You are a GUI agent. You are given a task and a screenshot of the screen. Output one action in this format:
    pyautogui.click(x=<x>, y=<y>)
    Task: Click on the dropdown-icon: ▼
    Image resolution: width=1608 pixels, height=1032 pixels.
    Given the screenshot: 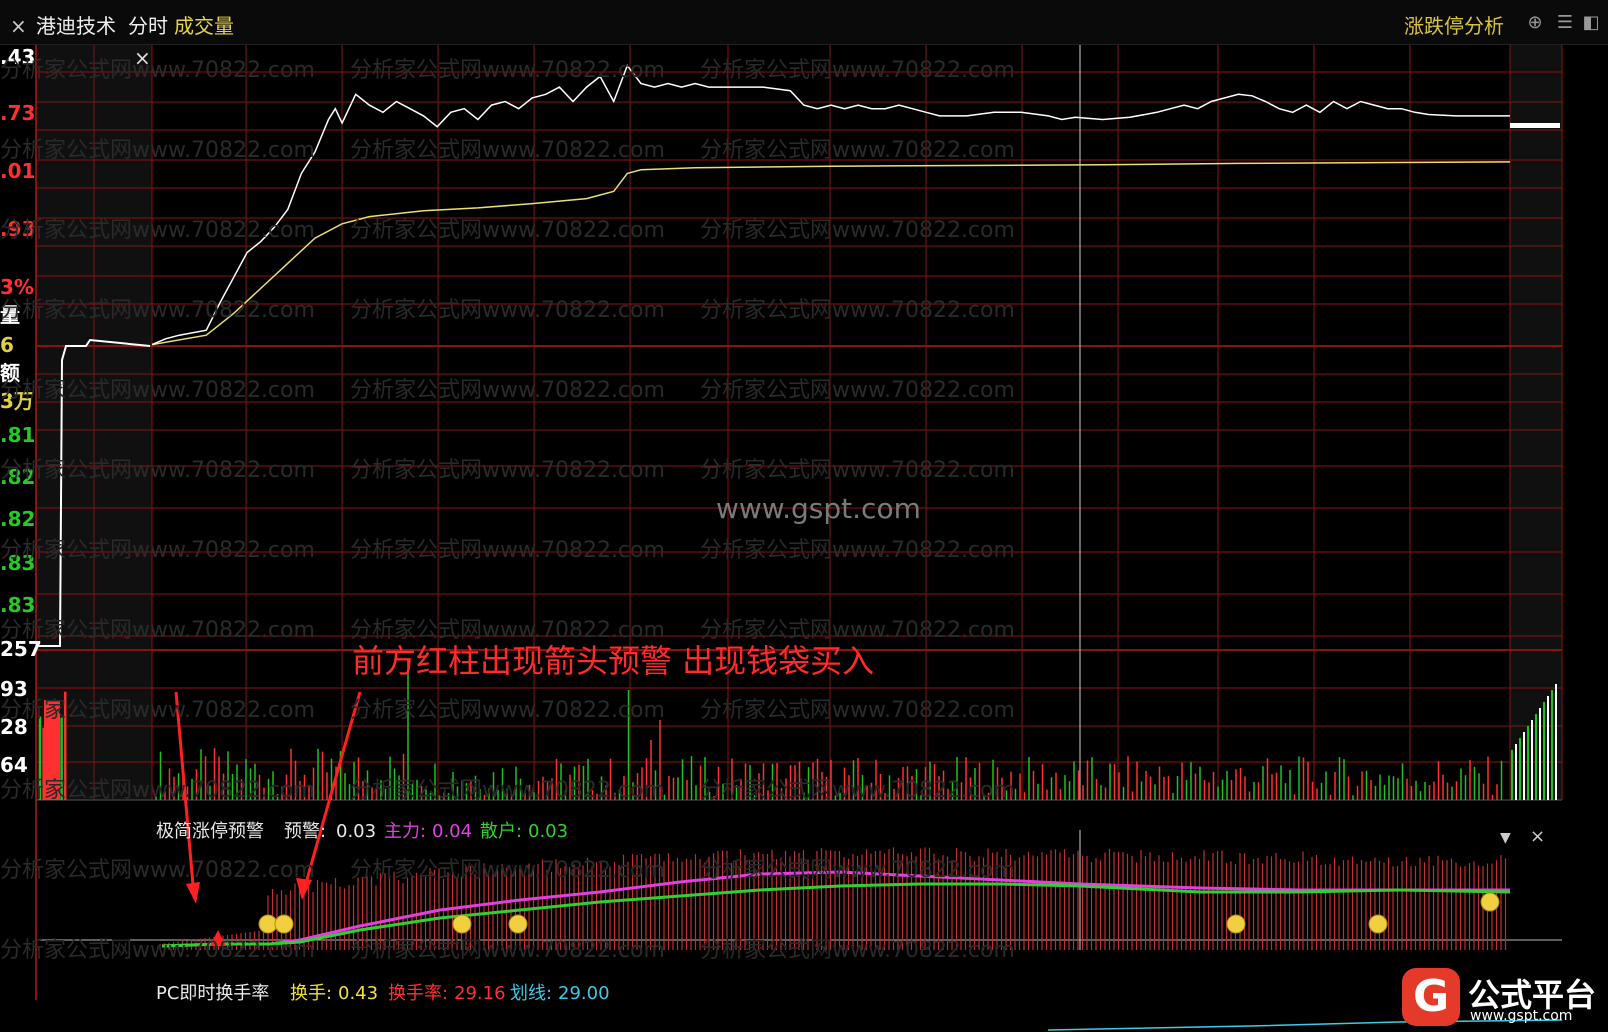 What is the action you would take?
    pyautogui.click(x=1505, y=838)
    